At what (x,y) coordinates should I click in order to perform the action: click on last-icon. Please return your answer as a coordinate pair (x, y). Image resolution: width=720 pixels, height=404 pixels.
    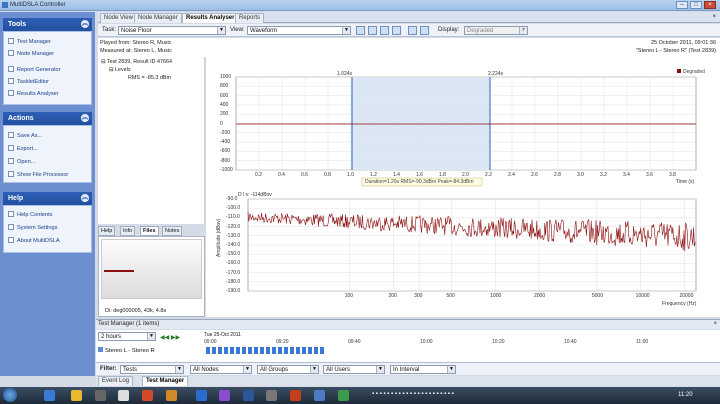
    Looking at the image, I should click on (396, 30).